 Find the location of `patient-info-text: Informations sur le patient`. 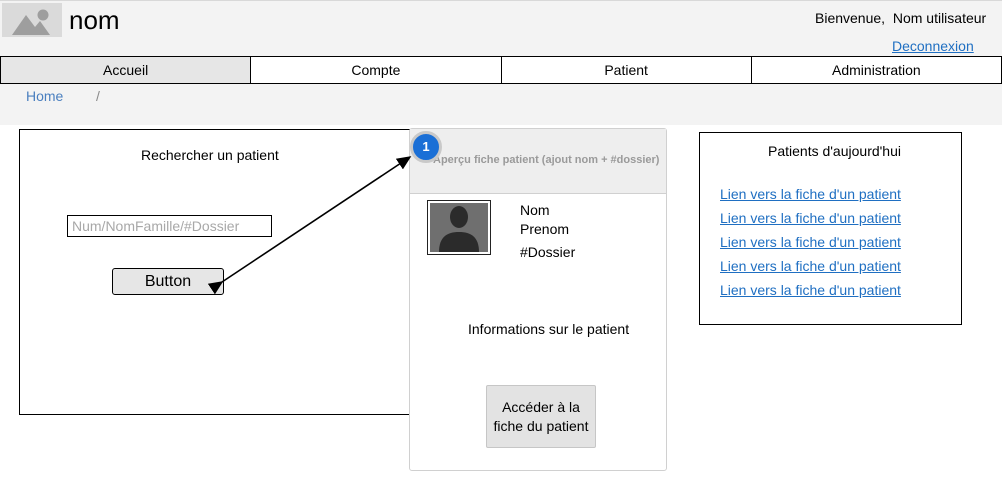

patient-info-text: Informations sur le patient is located at coordinates (549, 329).